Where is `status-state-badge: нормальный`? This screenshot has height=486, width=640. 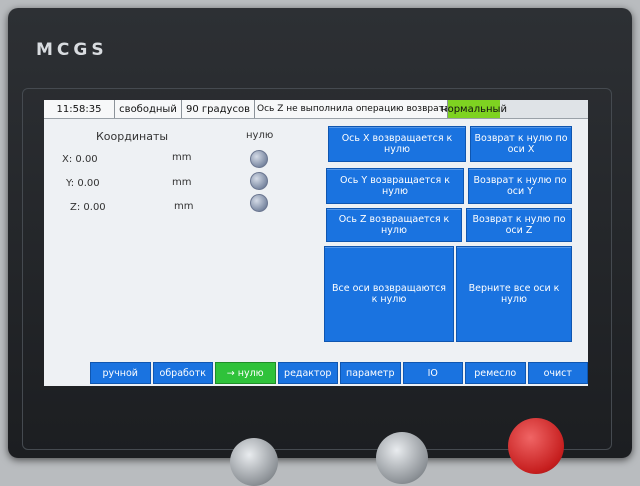 status-state-badge: нормальный is located at coordinates (474, 109).